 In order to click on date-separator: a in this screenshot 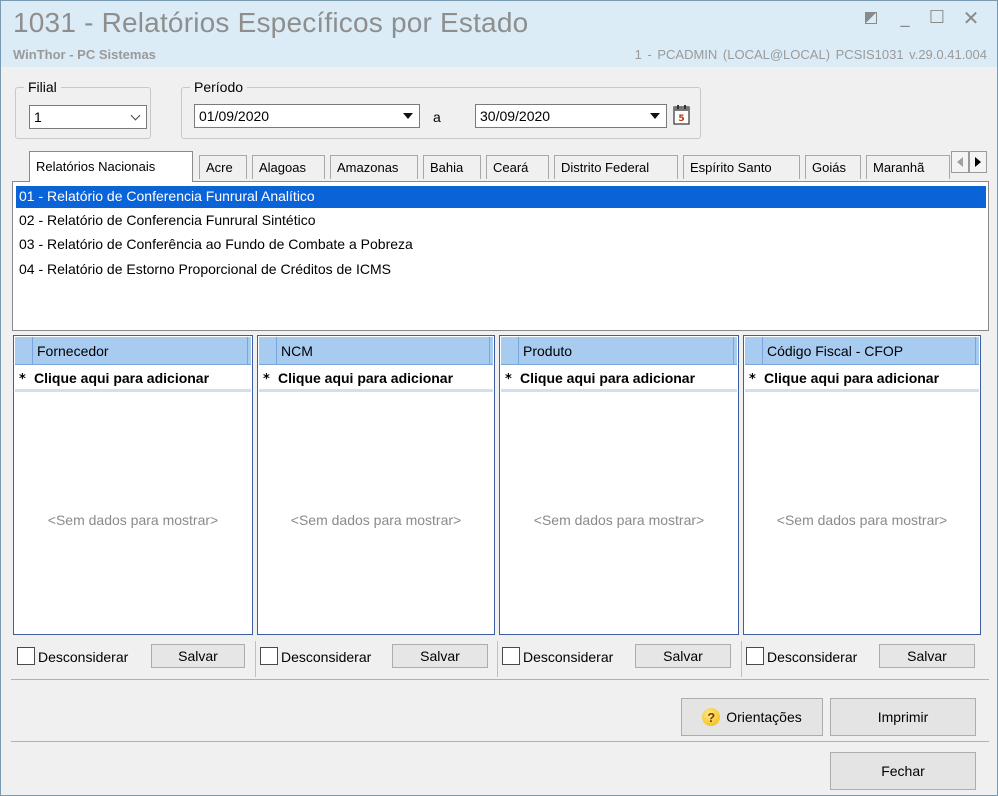, I will do `click(437, 117)`.